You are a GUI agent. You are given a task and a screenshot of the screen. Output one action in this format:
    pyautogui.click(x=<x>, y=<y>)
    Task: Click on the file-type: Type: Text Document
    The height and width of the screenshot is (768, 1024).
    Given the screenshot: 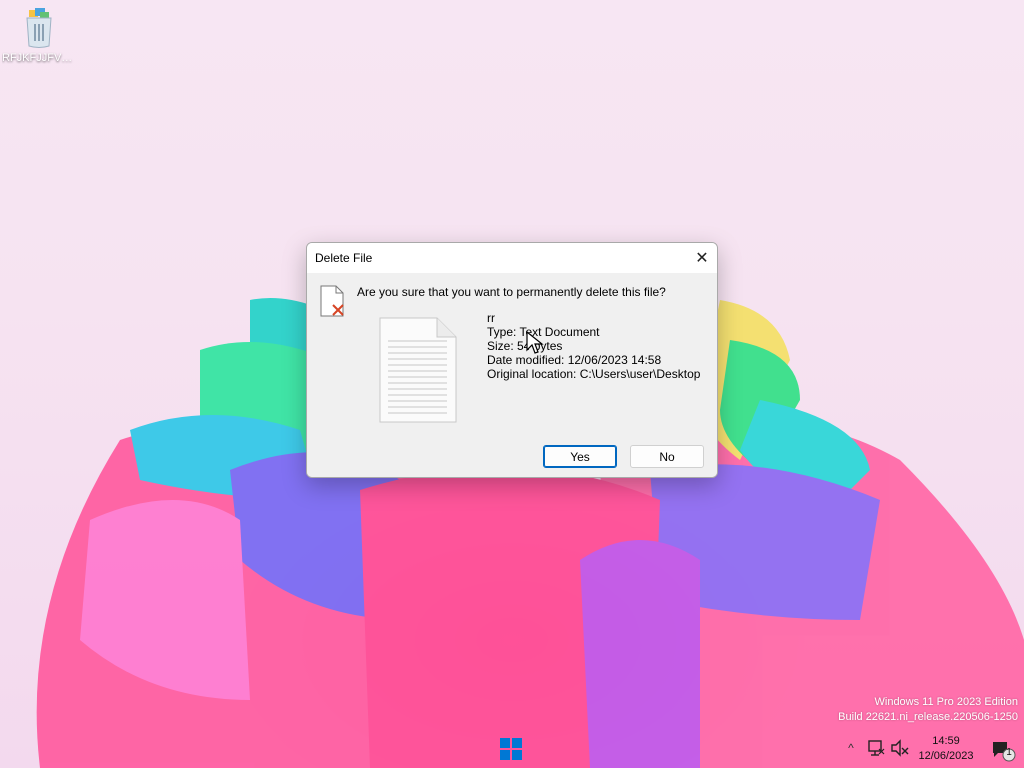 What is the action you would take?
    pyautogui.click(x=543, y=332)
    